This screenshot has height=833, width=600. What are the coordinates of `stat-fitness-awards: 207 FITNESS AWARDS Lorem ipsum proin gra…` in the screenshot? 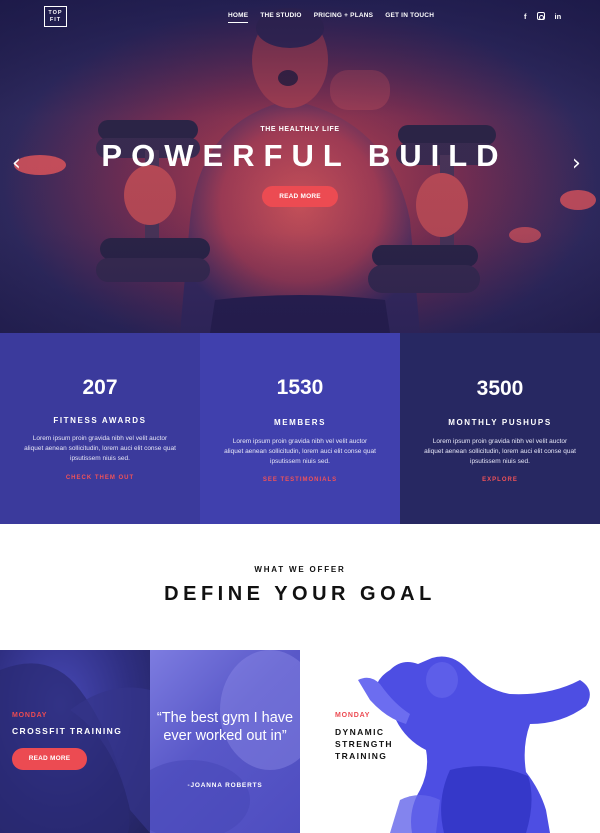 It's located at (100, 428).